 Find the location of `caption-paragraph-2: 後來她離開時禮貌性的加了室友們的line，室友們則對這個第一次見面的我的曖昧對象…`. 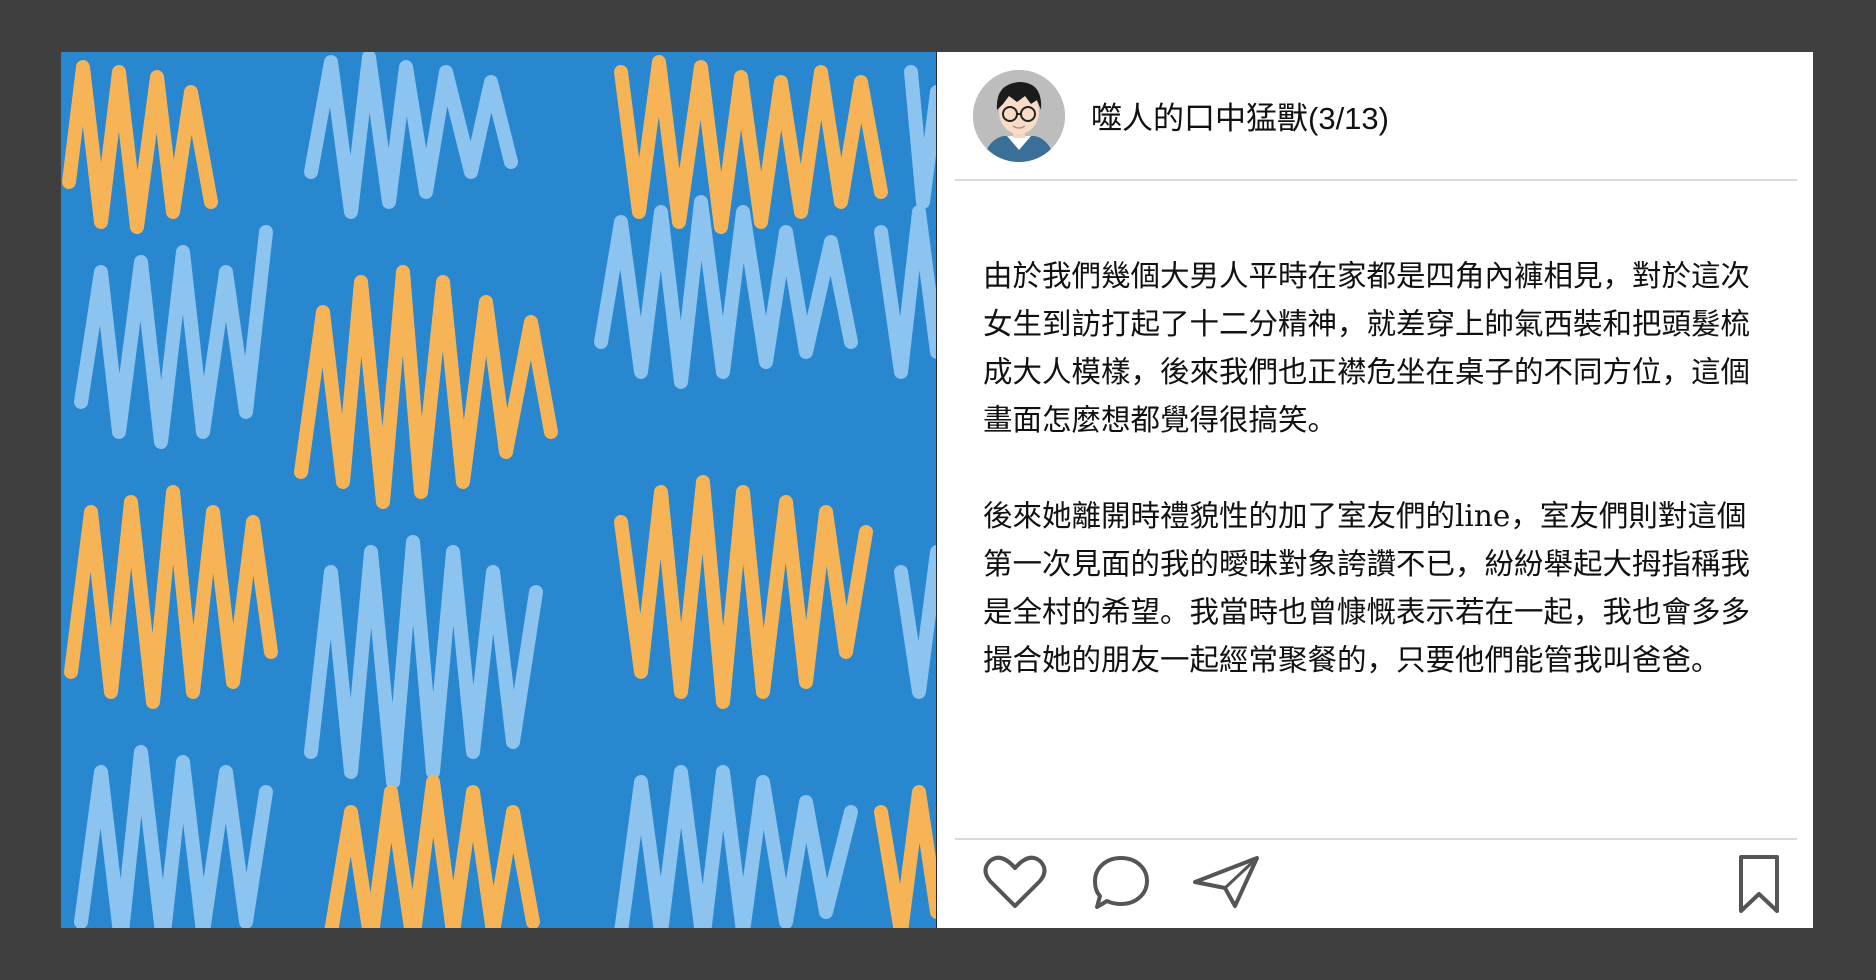

caption-paragraph-2: 後來她離開時禮貌性的加了室友們的line，室友們則對這個第一次見面的我的曖昧對象… is located at coordinates (1367, 588).